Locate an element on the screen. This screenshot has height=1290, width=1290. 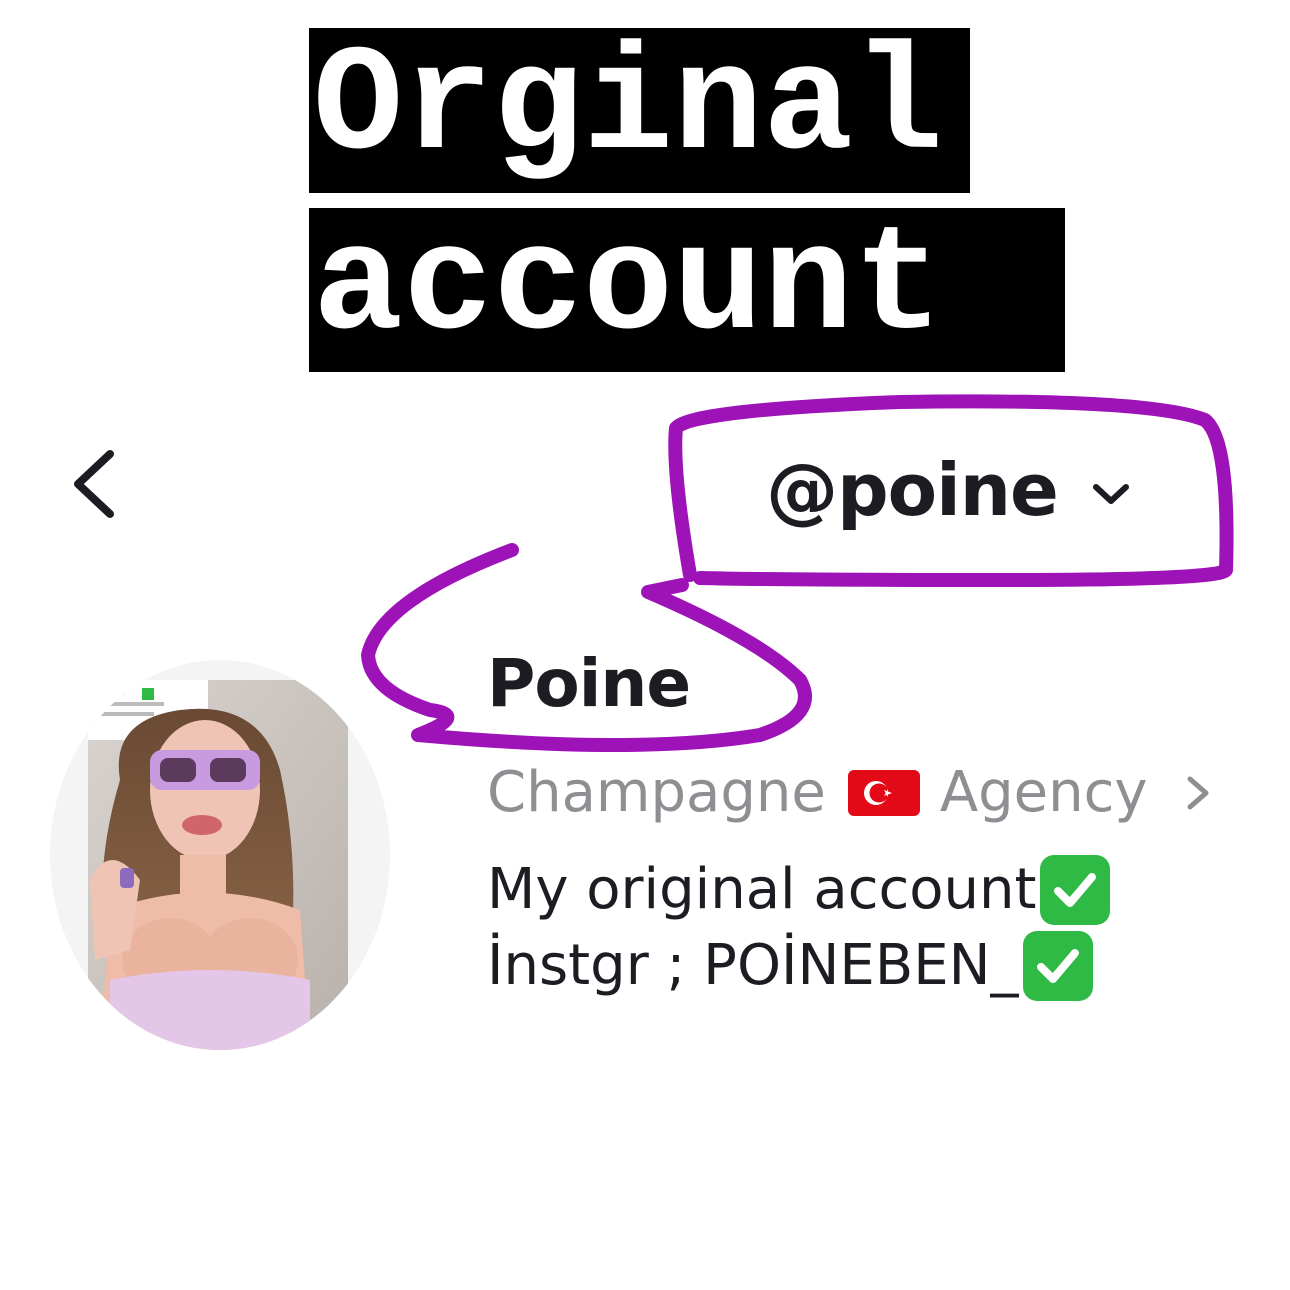
agency-suffix: Agency is located at coordinates (1043, 792).